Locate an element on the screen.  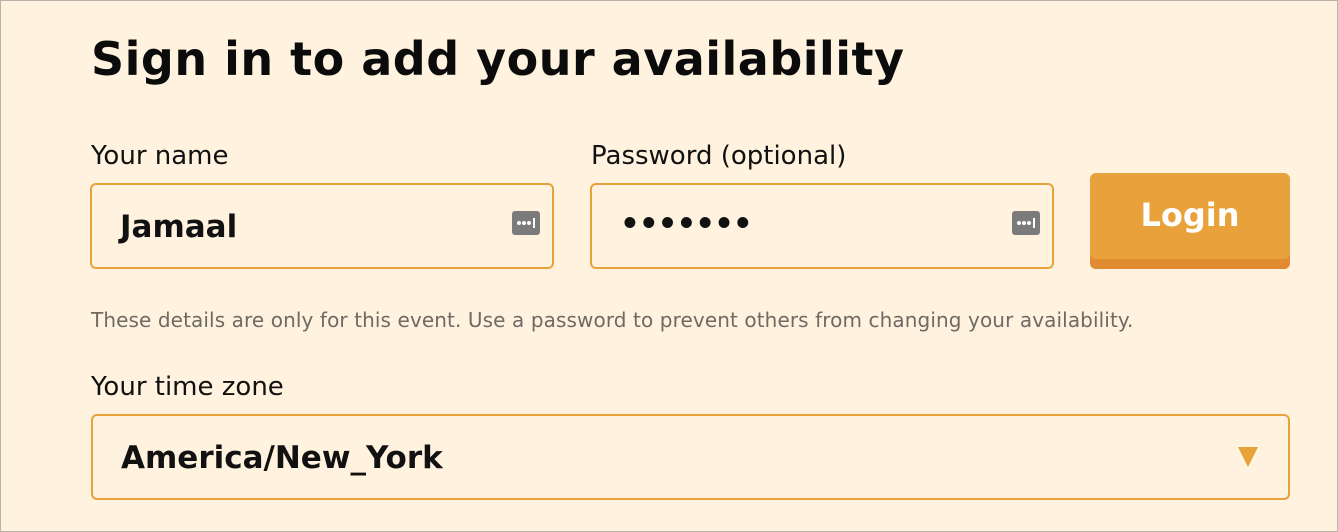
name-input: Jamaal is located at coordinates (322, 226).